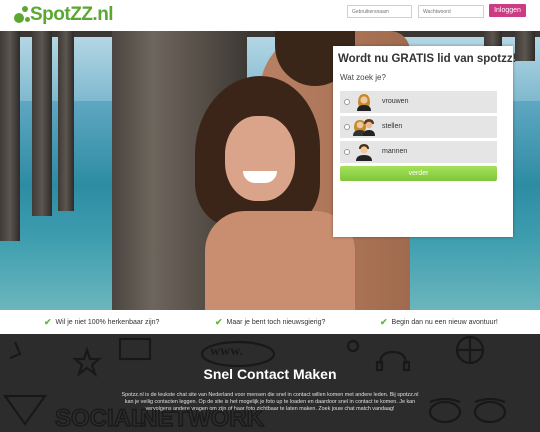 This screenshot has width=540, height=432. What do you see at coordinates (392, 126) in the screenshot?
I see `option-label: stellen` at bounding box center [392, 126].